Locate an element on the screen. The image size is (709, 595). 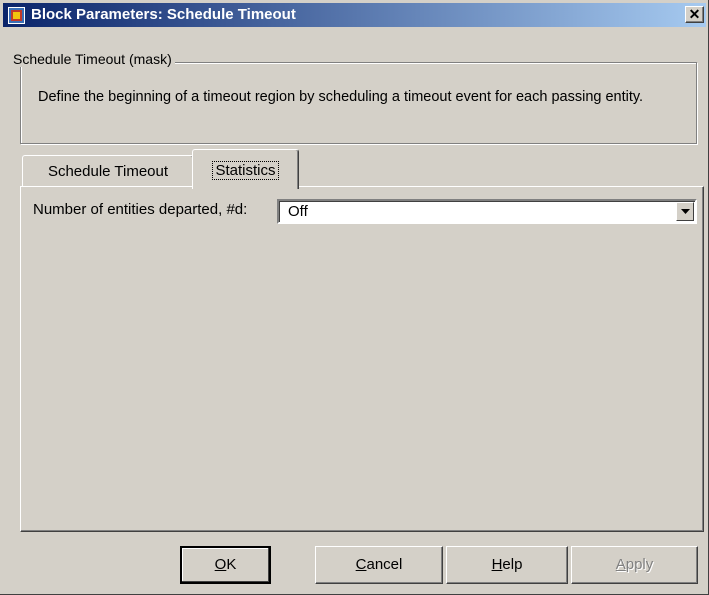
help-label: elp is located at coordinates (512, 564).